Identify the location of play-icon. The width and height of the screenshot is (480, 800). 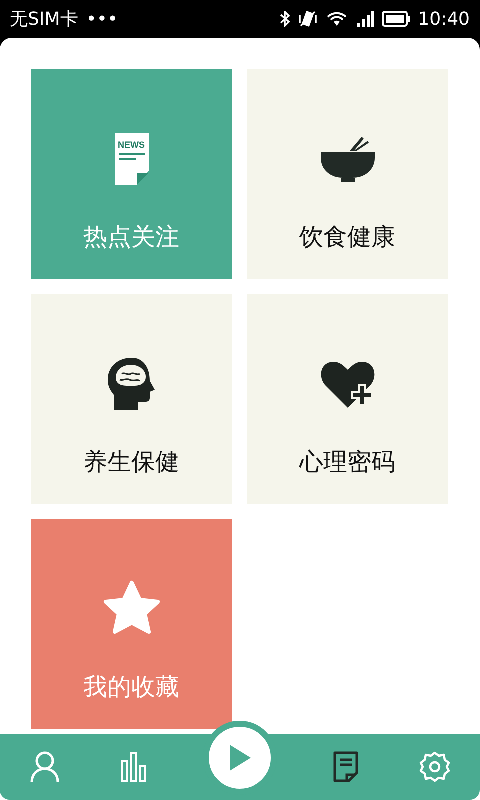
(240, 758).